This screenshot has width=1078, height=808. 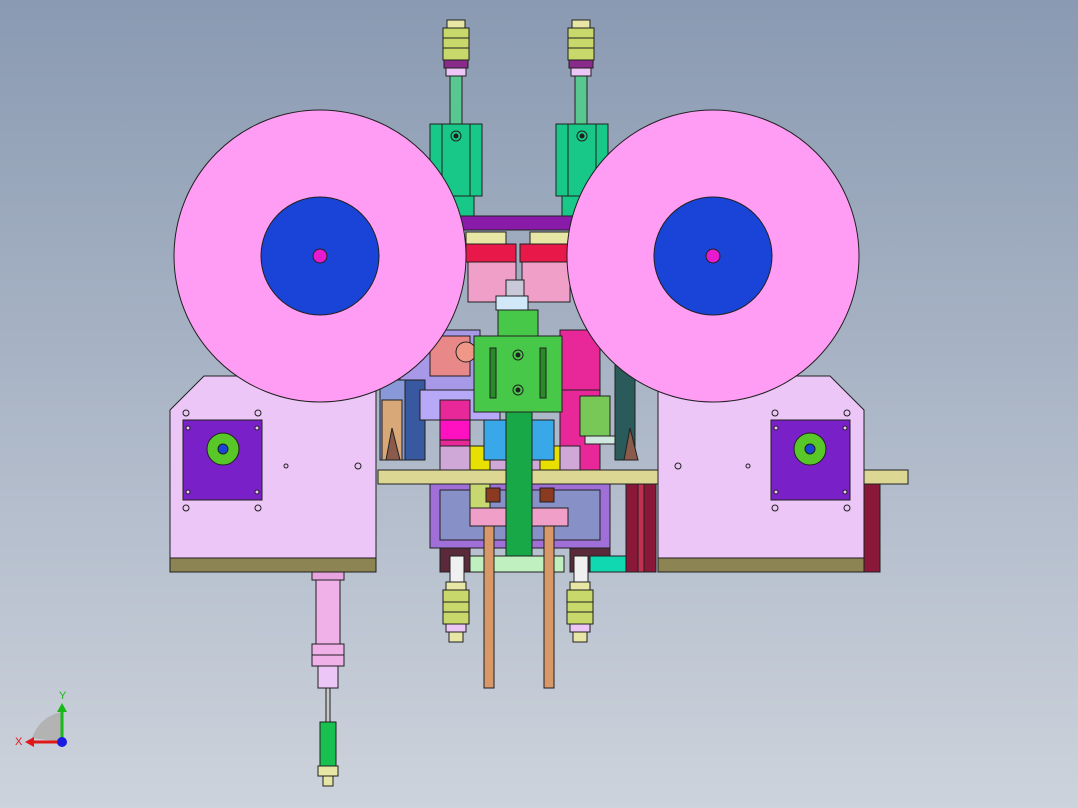 What do you see at coordinates (62, 742) in the screenshot?
I see `z-axis-dot` at bounding box center [62, 742].